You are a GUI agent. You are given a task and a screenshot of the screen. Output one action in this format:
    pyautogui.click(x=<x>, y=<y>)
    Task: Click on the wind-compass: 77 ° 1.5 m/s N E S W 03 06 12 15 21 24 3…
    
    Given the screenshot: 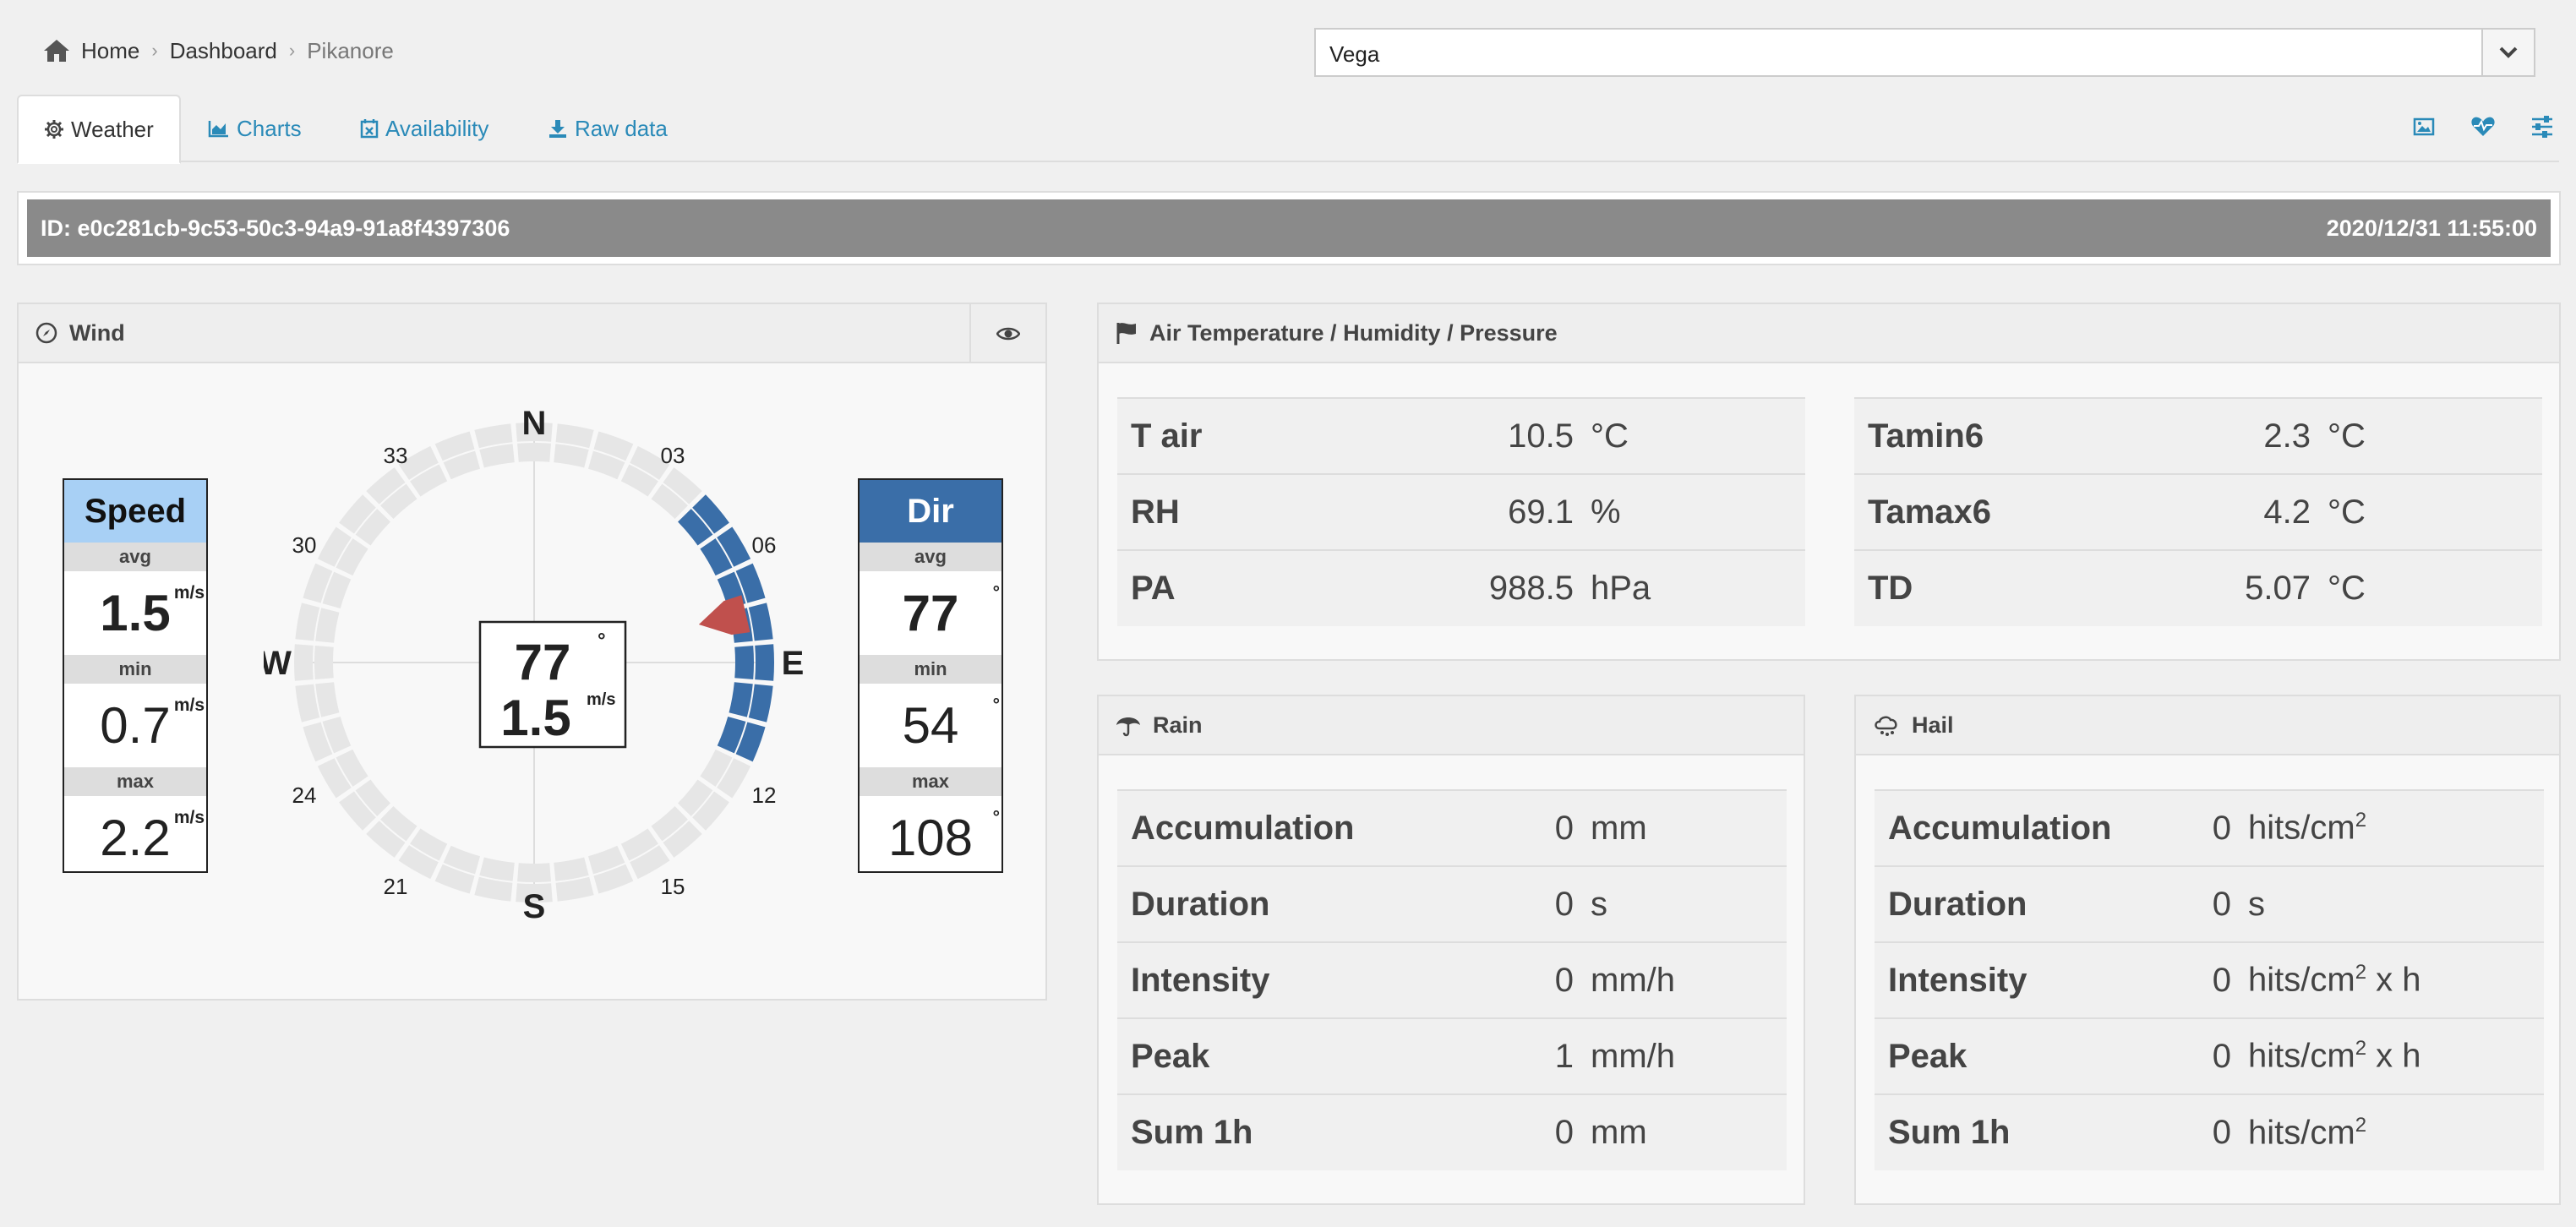 What is the action you would take?
    pyautogui.click(x=534, y=664)
    